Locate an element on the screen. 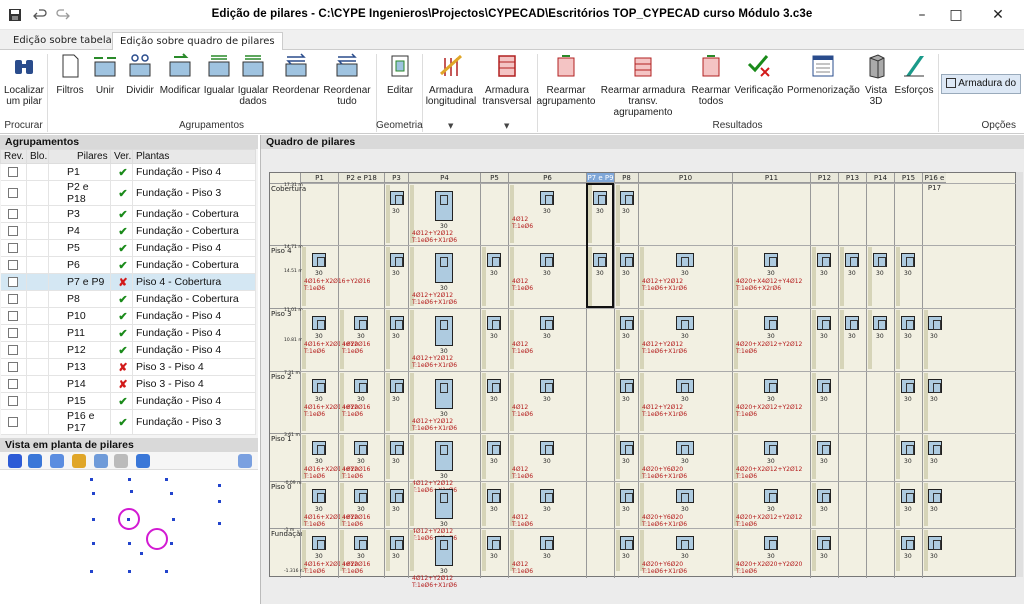  table-row: P5 ✔ Fundação - Piso 4 is located at coordinates (128, 248).